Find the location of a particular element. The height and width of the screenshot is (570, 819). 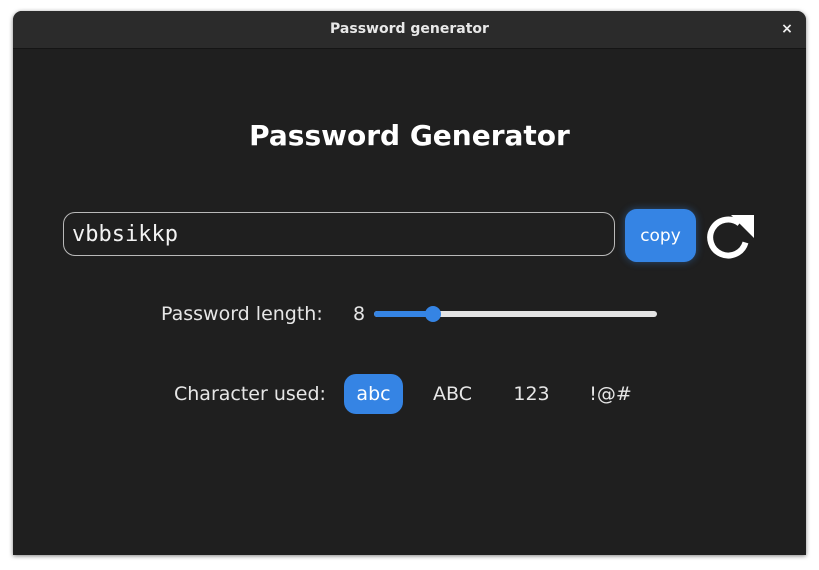

toggle-symbols: !@# is located at coordinates (610, 394).